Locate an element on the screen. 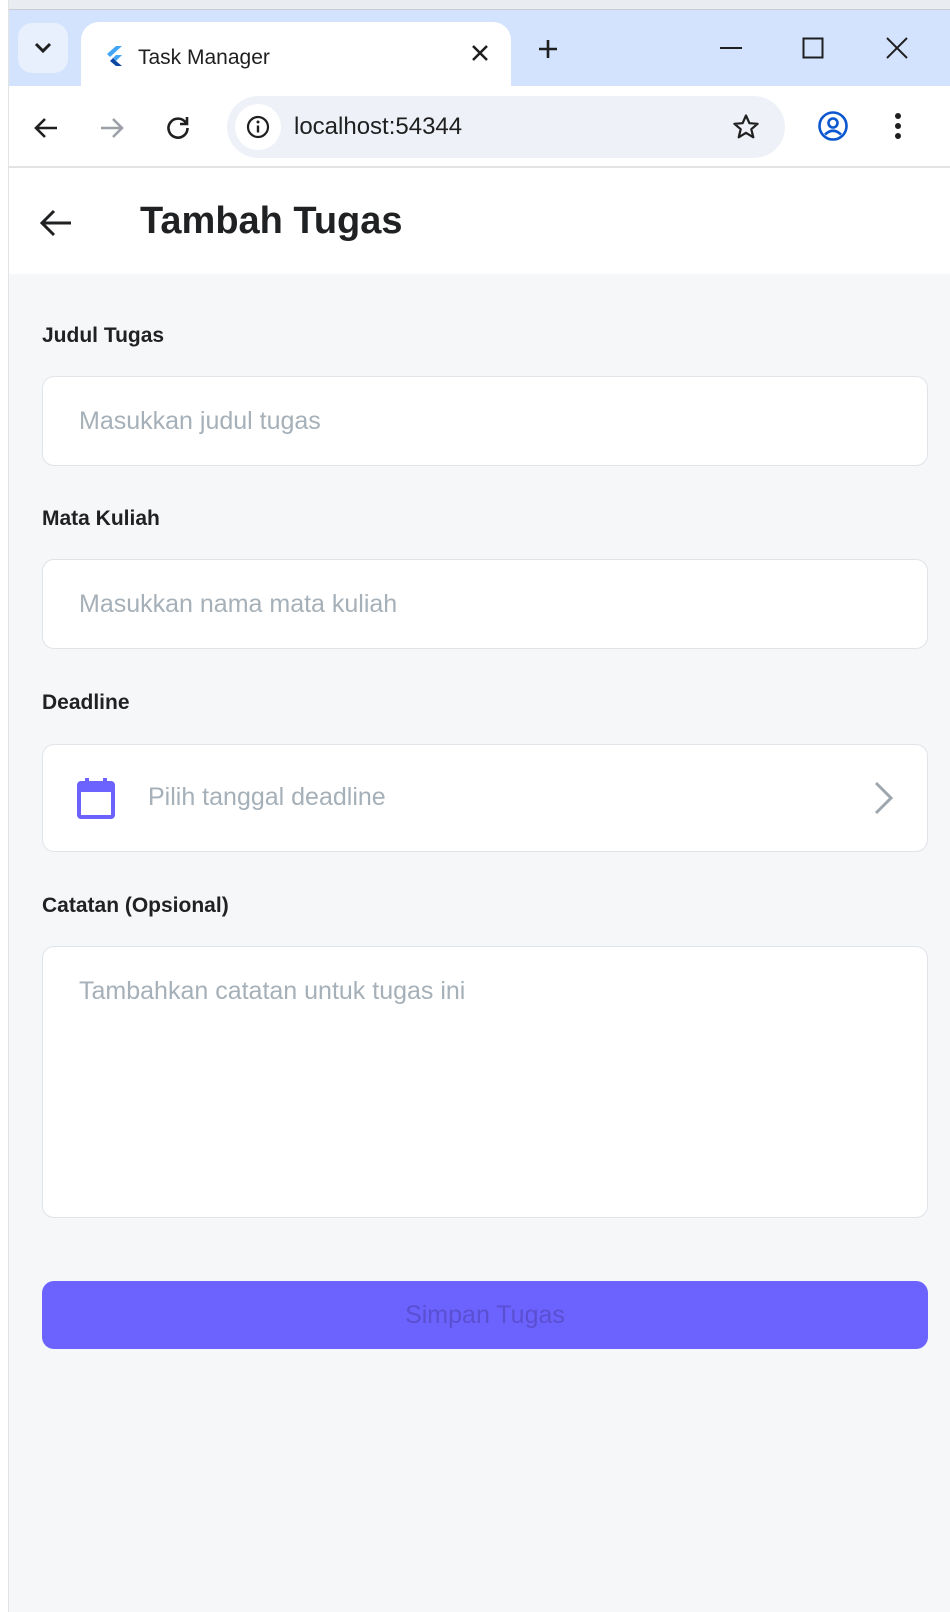  plus-icon is located at coordinates (548, 49).